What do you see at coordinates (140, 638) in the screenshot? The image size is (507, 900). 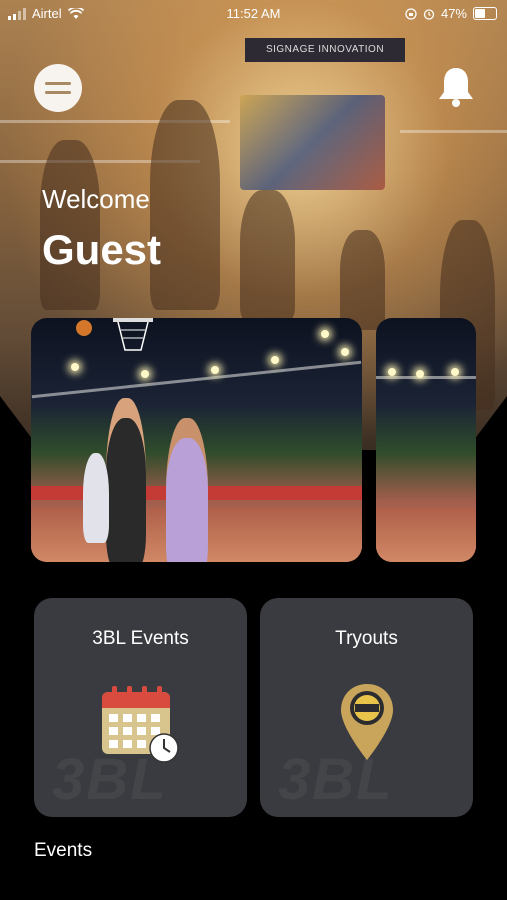 I see `events-tile-label: 3BL Events` at bounding box center [140, 638].